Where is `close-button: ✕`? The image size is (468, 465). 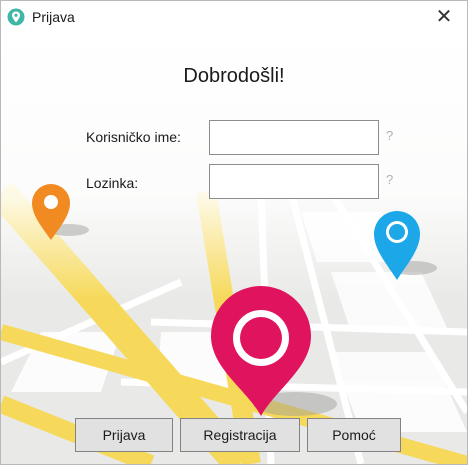 close-button: ✕ is located at coordinates (444, 17).